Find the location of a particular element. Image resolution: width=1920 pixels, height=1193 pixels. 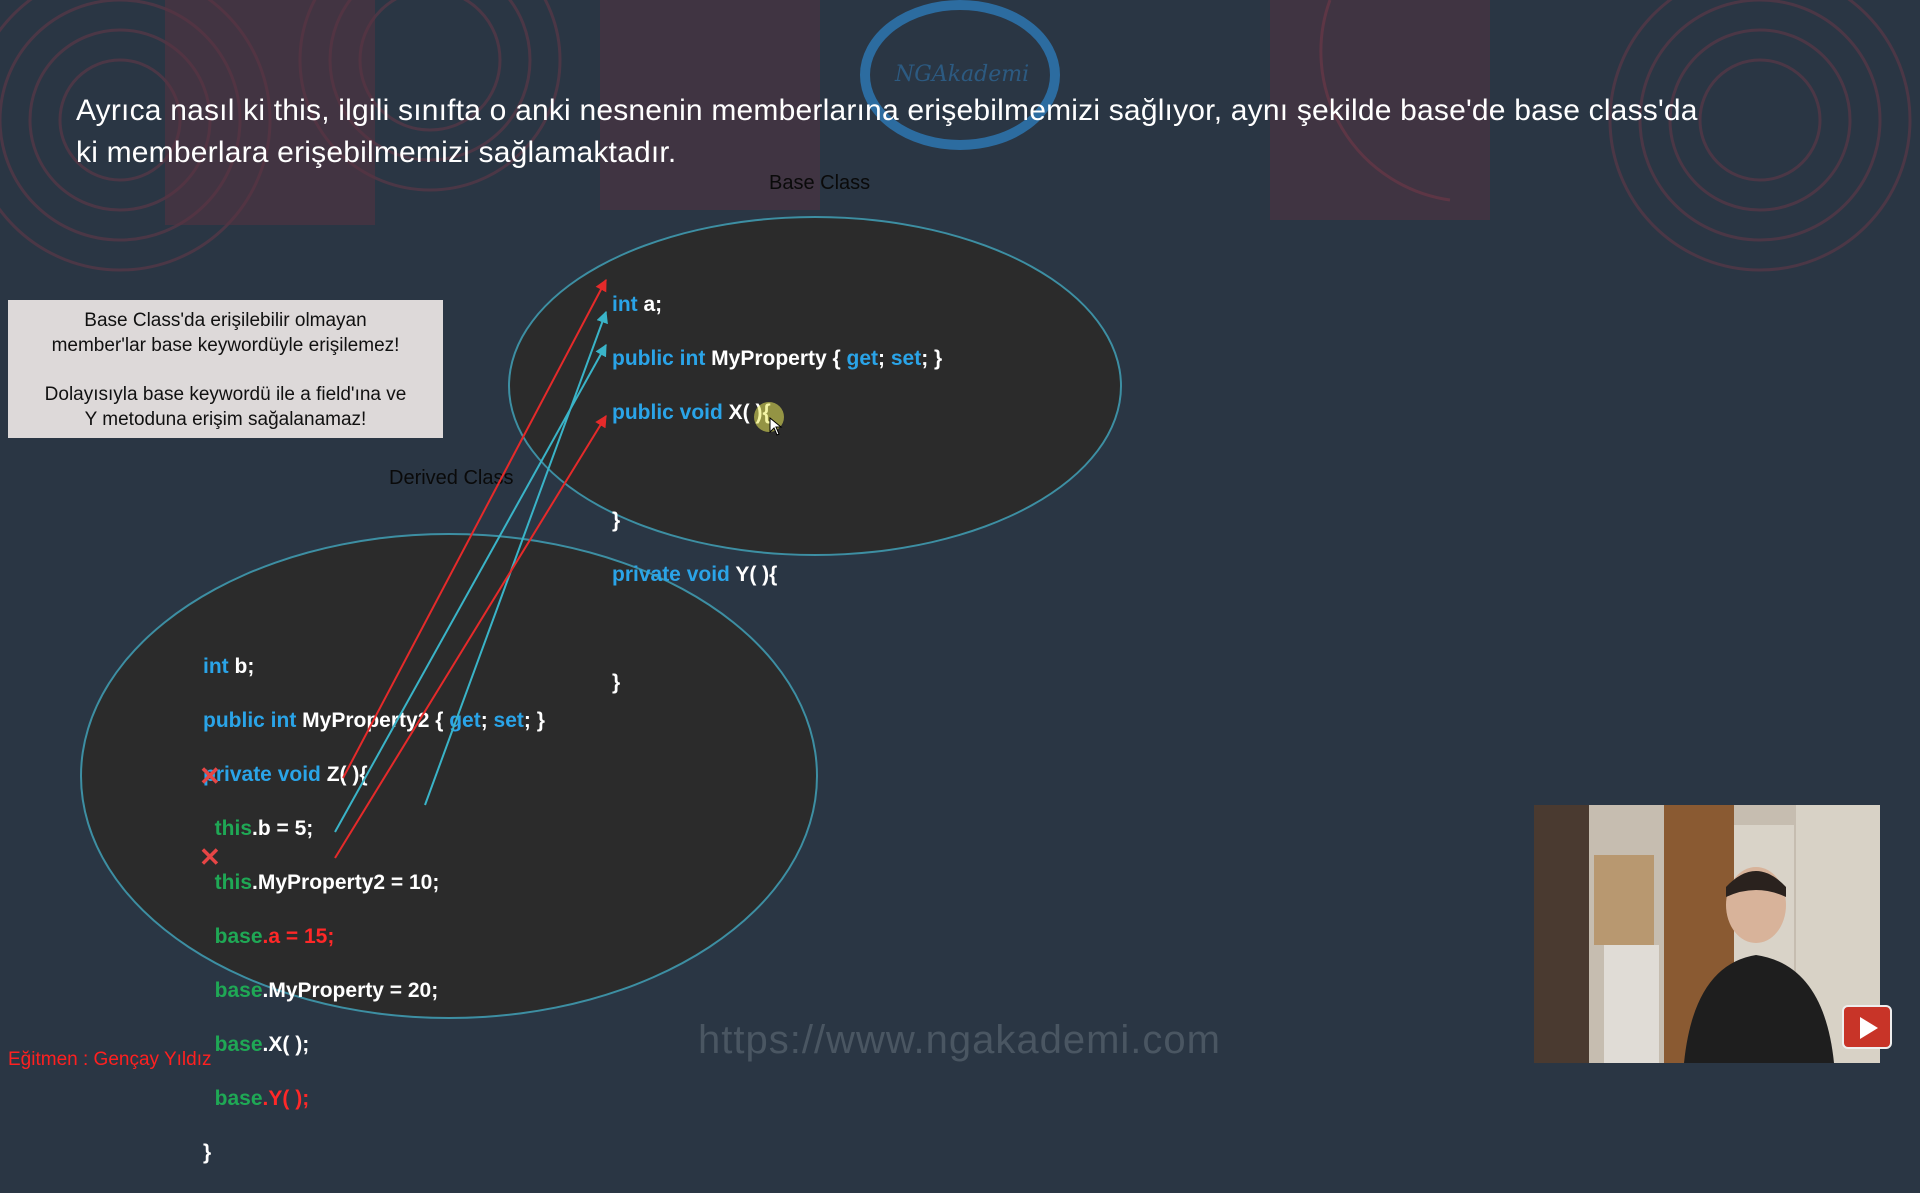

arrow-base-a-to-field-a is located at coordinates (474, 528).